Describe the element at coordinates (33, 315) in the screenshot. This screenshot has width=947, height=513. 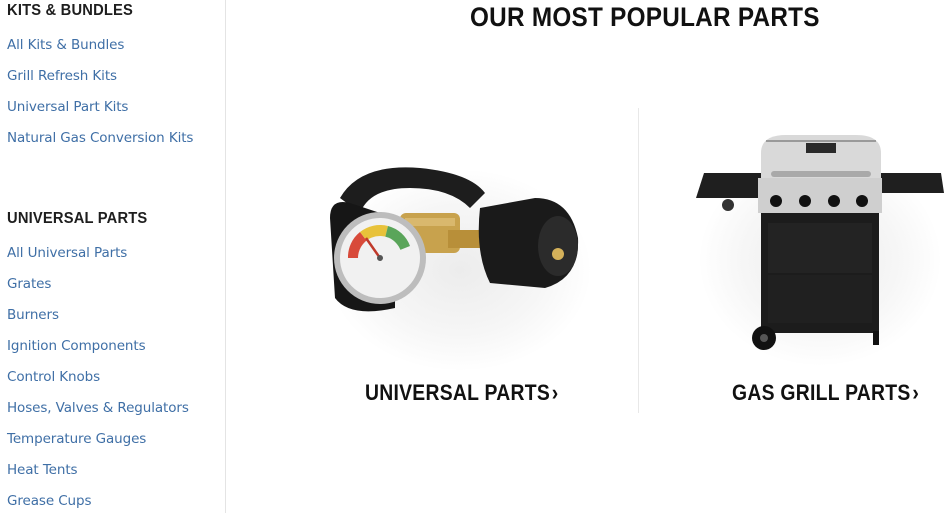
I see `link-burners: Burners` at that location.